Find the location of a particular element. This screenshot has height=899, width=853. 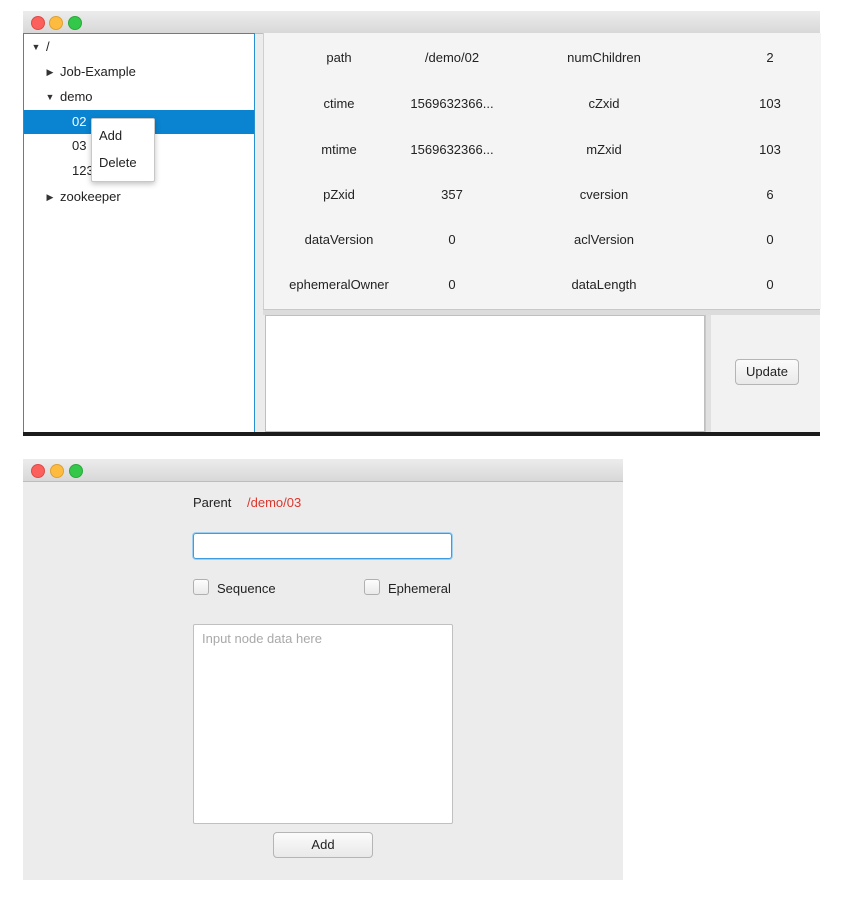

prop-name: cZxid is located at coordinates (604, 103).